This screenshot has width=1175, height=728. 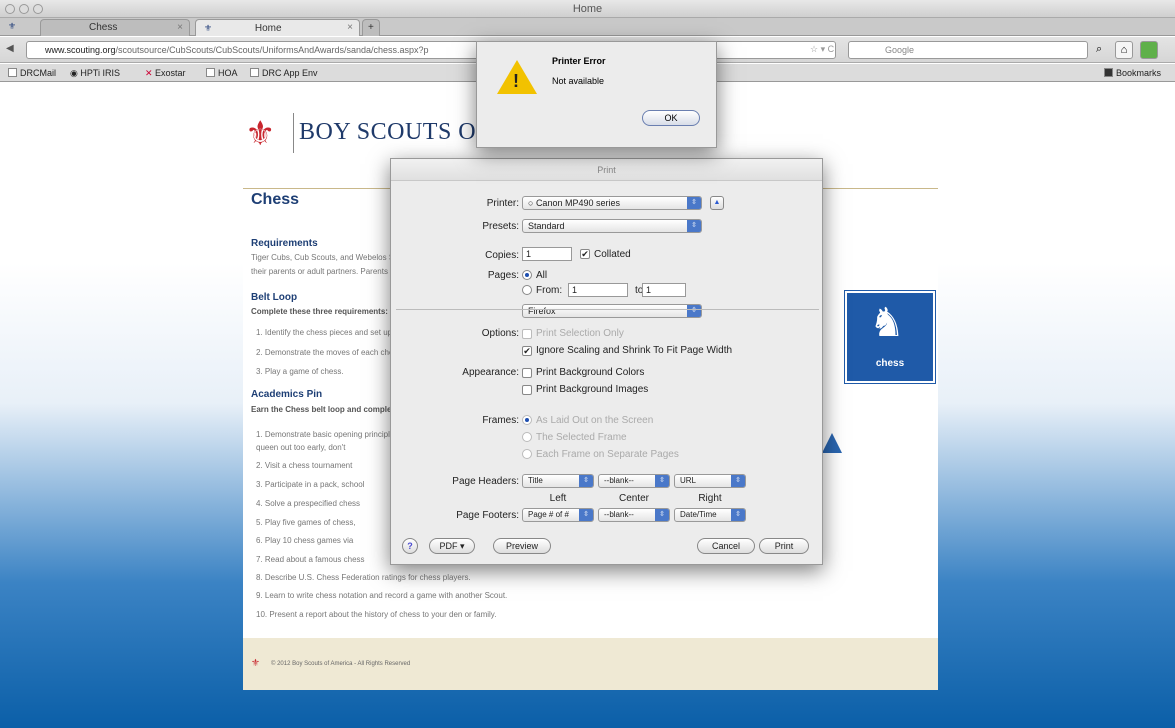 What do you see at coordinates (319, 311) in the screenshot?
I see `belt-loop-intro: Complete these three requirements:` at bounding box center [319, 311].